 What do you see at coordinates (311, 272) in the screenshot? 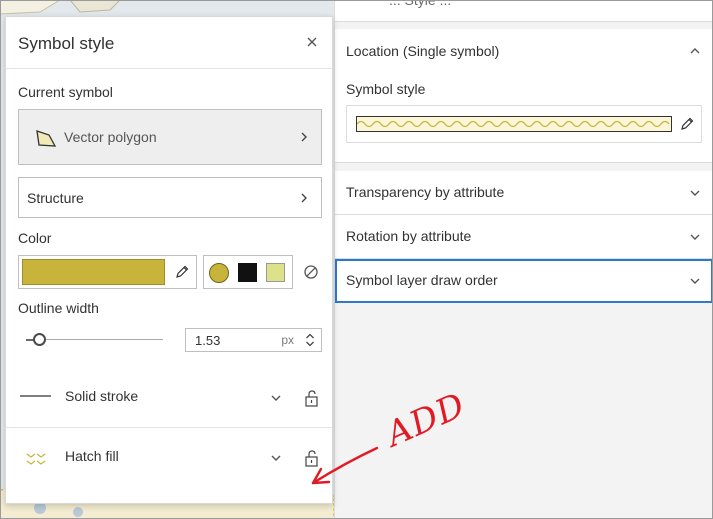
I see `no-color-icon` at bounding box center [311, 272].